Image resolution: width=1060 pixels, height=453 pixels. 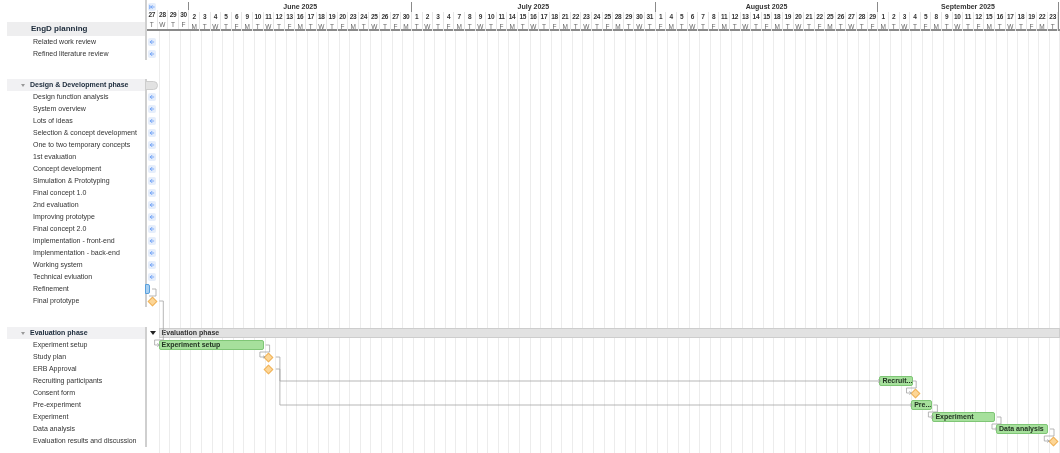 I want to click on collapse-caret-icon, so click(x=152, y=333).